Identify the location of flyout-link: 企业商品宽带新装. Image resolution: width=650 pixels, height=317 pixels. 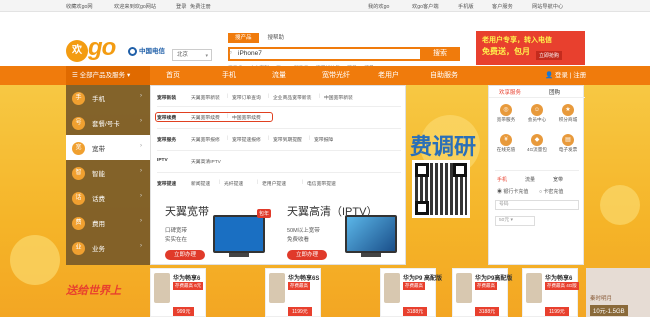
(292, 97).